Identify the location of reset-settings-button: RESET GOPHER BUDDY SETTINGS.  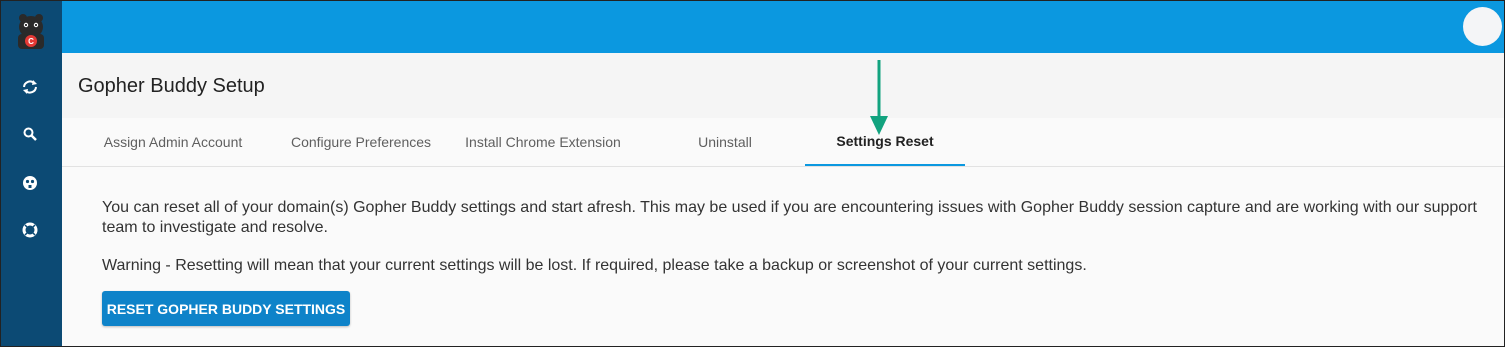
(226, 308).